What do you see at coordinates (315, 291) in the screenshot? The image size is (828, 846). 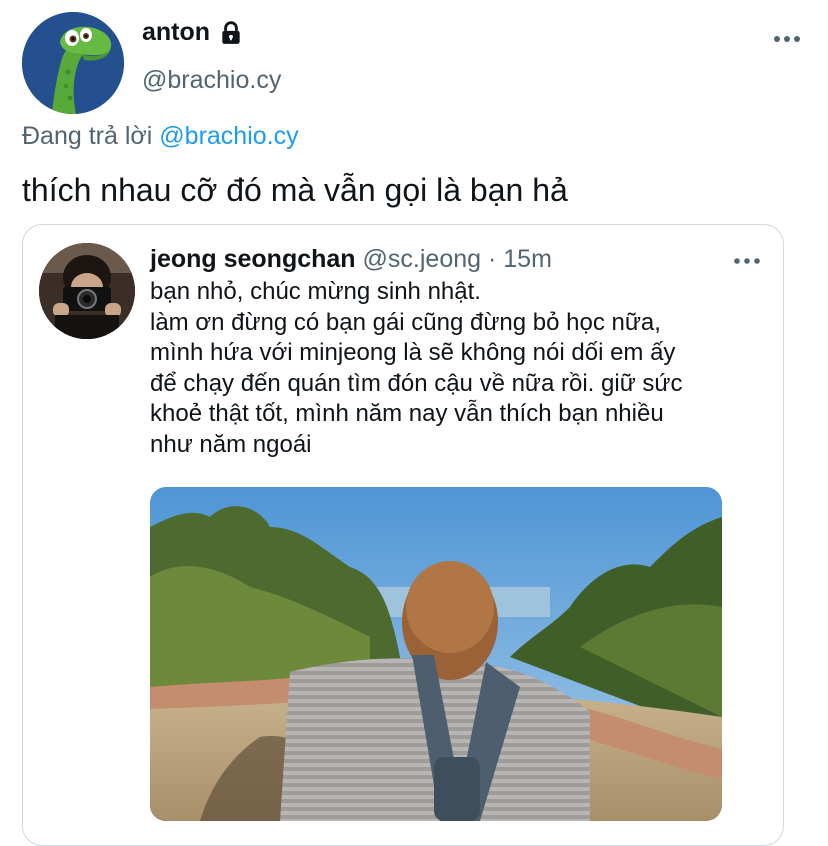 I see `quoted-text-line: bạn nhỏ, chúc mừng sinh nhật.` at bounding box center [315, 291].